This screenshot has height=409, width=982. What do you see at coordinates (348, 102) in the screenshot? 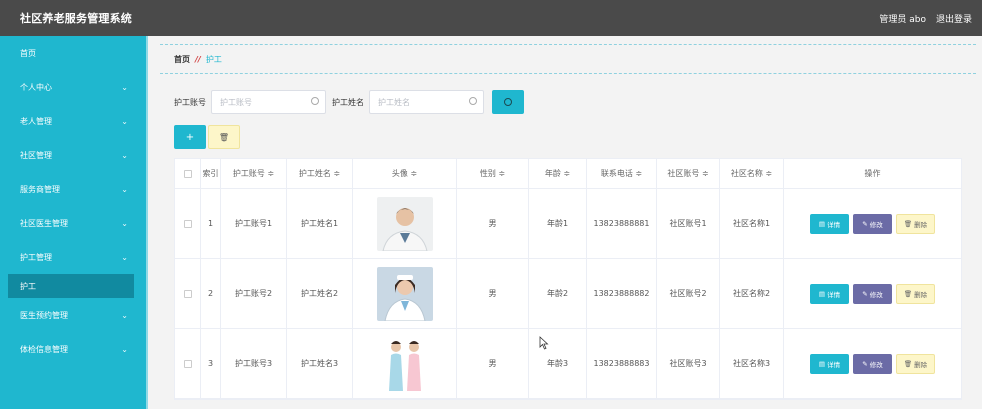
I see `name-label: 护工姓名` at bounding box center [348, 102].